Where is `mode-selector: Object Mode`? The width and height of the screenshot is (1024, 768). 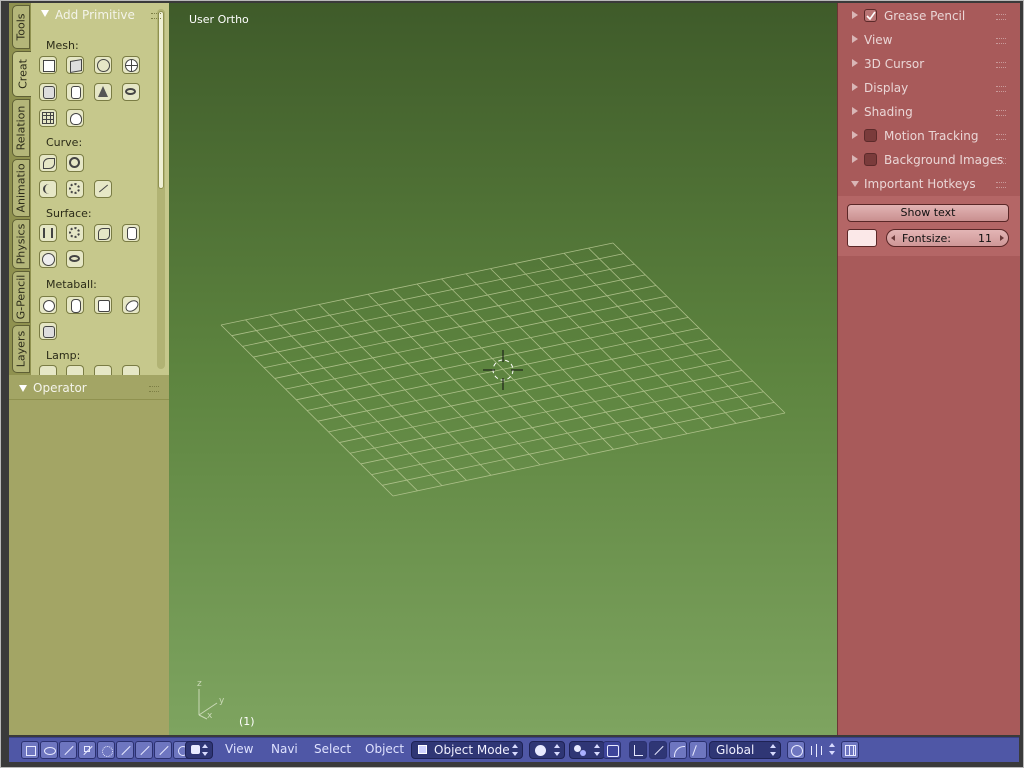 mode-selector: Object Mode is located at coordinates (467, 750).